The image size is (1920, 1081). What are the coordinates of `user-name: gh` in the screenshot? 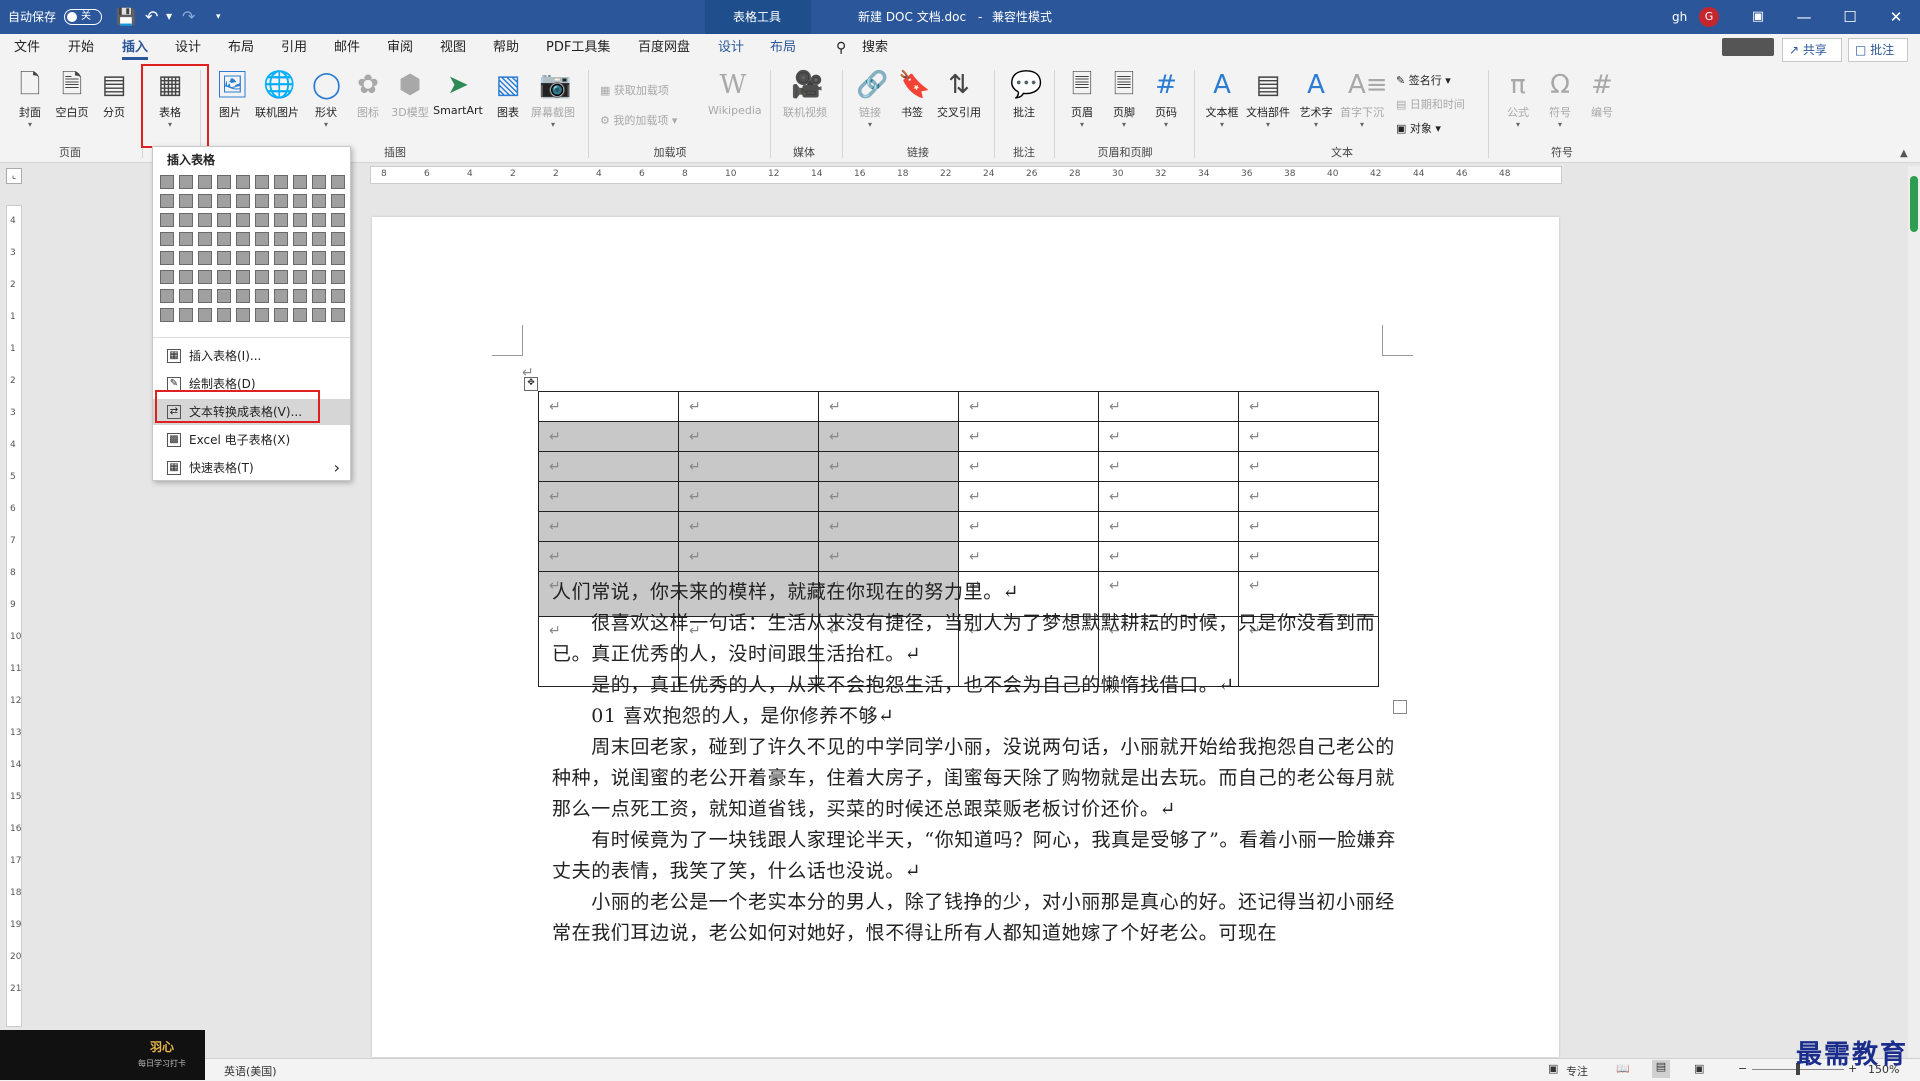 It's located at (1679, 17).